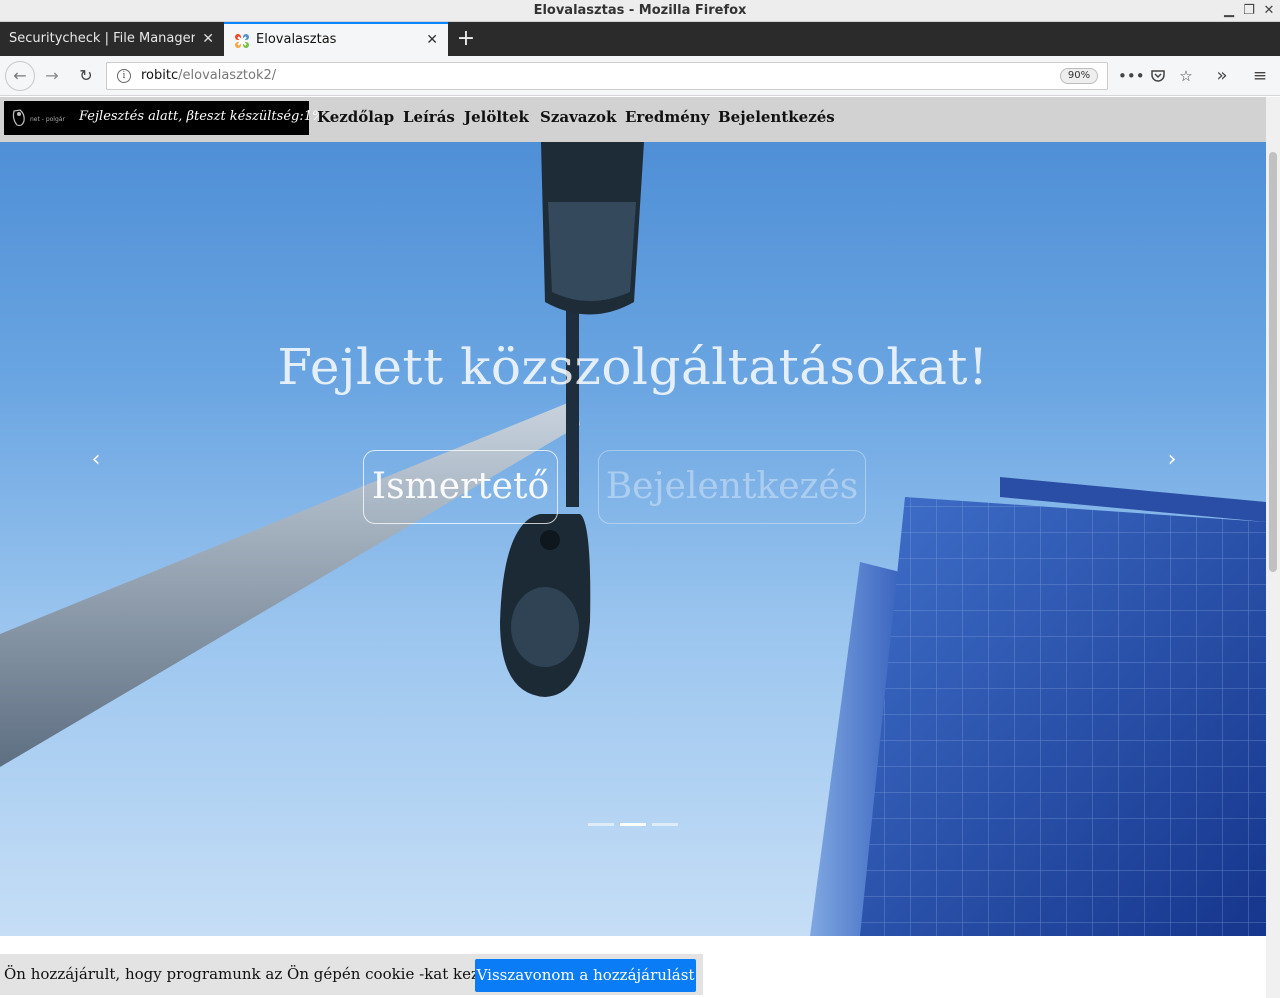  Describe the element at coordinates (732, 487) in the screenshot. I see `bejelentkezes-hero-button: Bejelentkezés` at that location.